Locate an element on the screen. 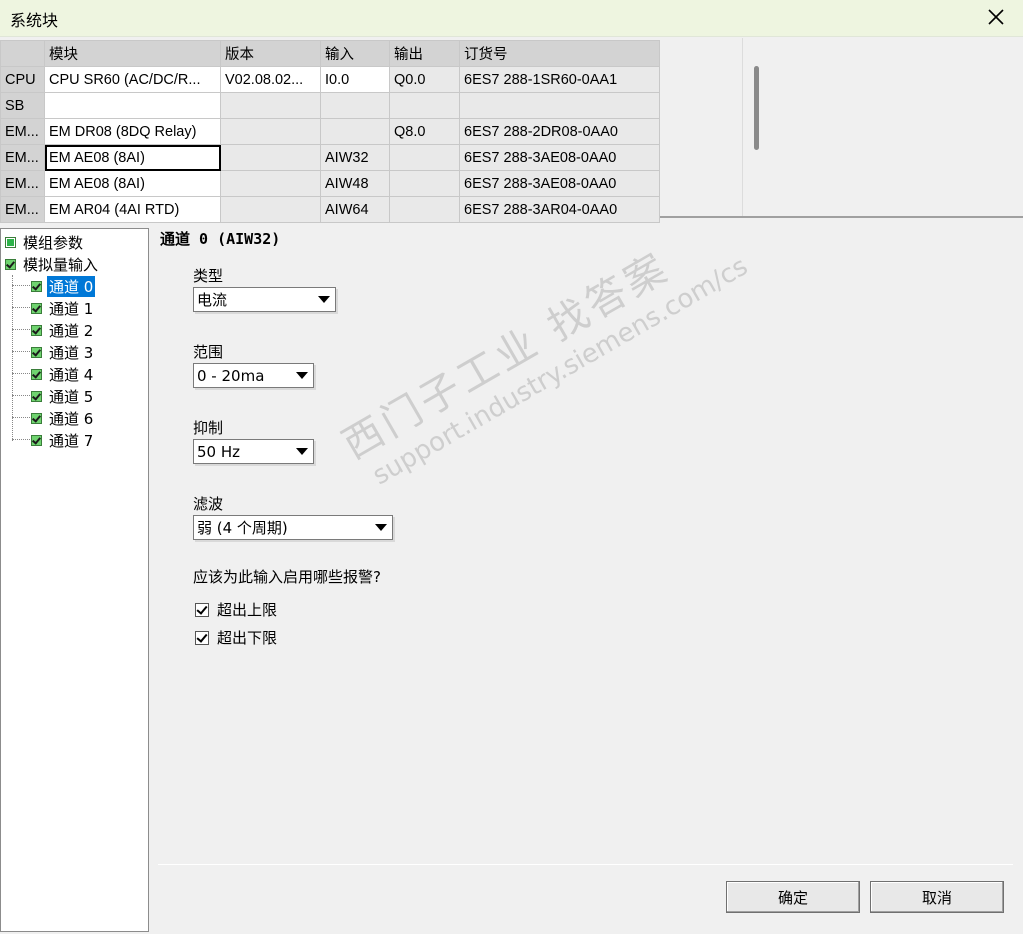 The image size is (1023, 934). header-input: 输入 is located at coordinates (355, 53).